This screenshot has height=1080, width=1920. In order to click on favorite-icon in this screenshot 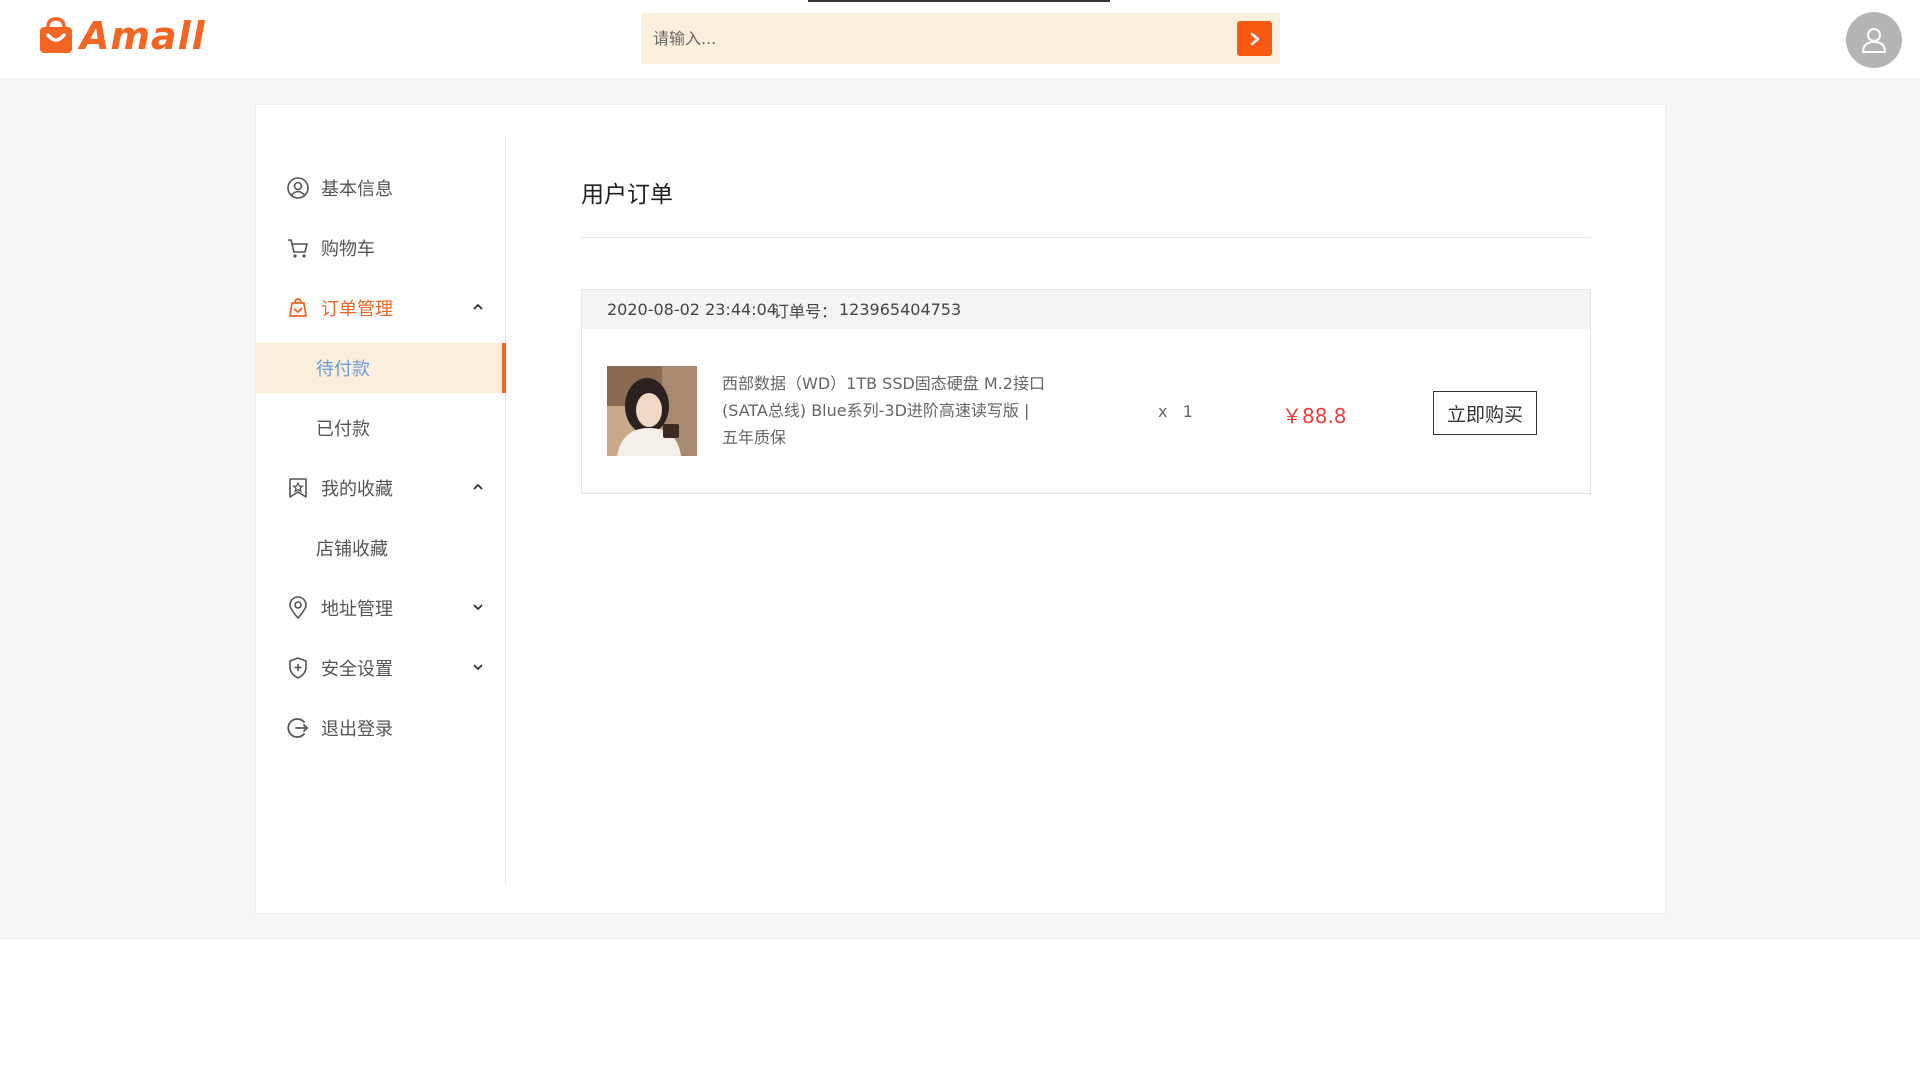, I will do `click(298, 488)`.